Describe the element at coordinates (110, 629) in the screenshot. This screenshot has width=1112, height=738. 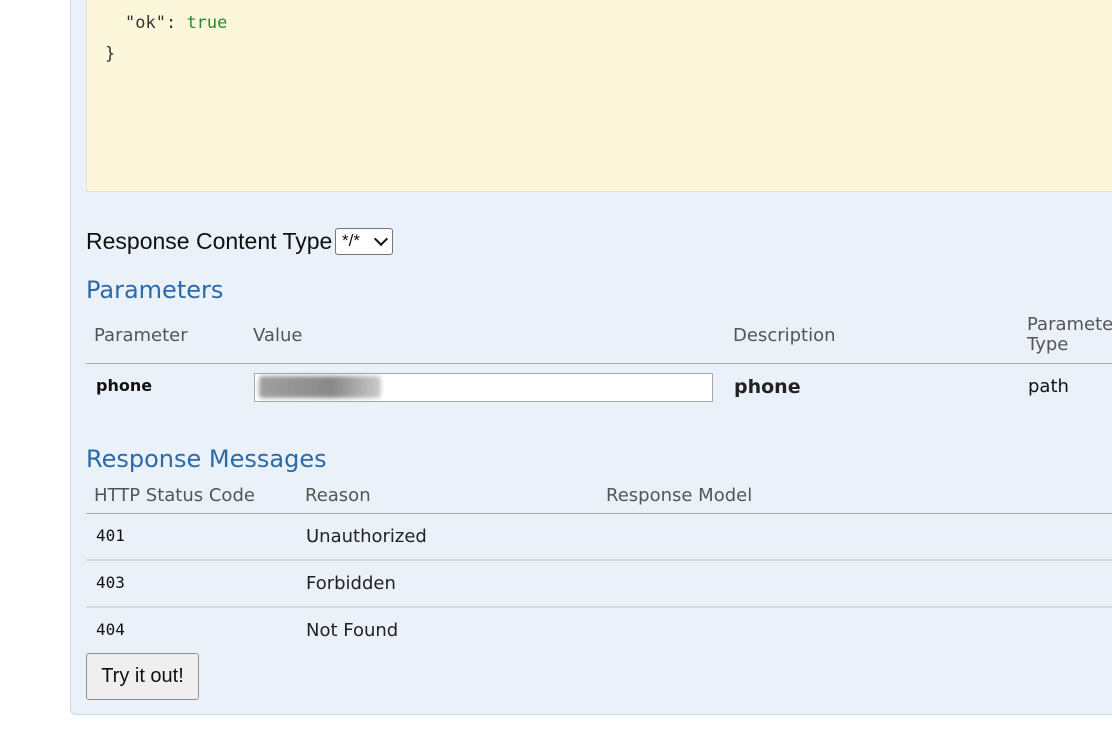
I see `response-code: 404` at that location.